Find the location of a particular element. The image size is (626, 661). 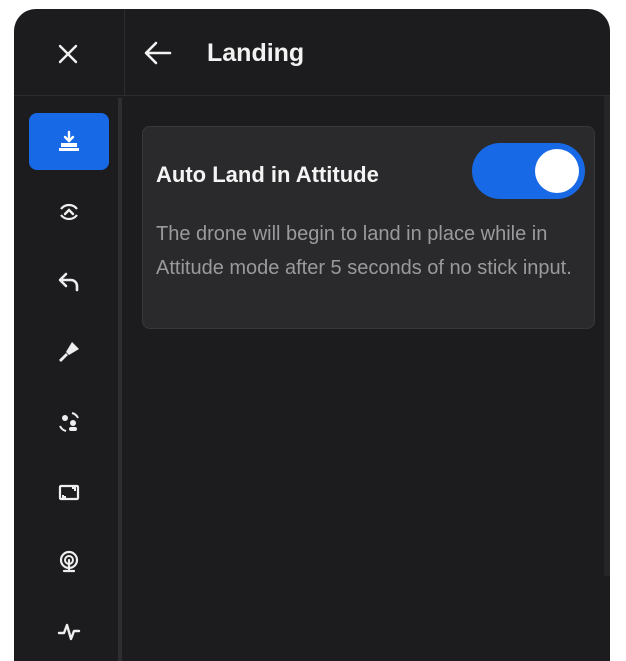

sidebar is located at coordinates (68, 378).